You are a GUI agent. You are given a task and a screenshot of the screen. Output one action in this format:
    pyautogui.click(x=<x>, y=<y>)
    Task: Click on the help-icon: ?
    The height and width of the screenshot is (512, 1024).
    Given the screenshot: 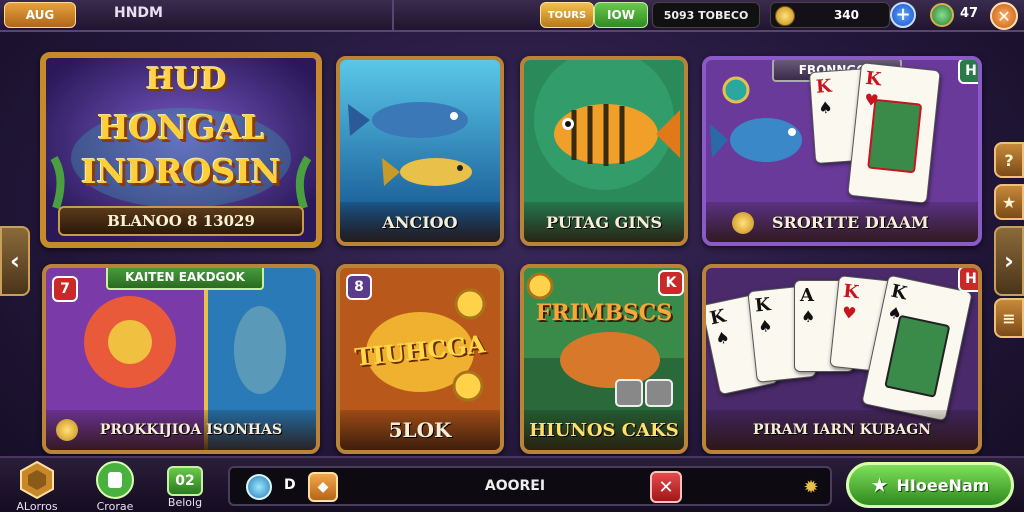 What is the action you would take?
    pyautogui.click(x=1009, y=160)
    